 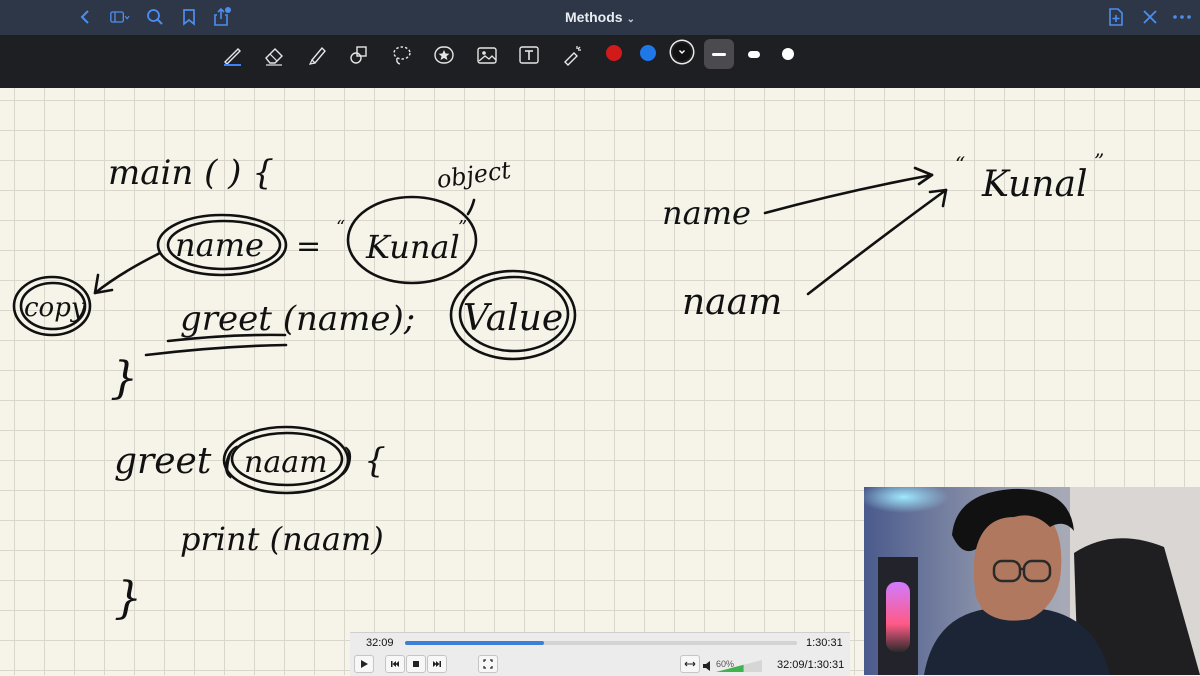 I want to click on total-time: 1:30:31, so click(x=824, y=643).